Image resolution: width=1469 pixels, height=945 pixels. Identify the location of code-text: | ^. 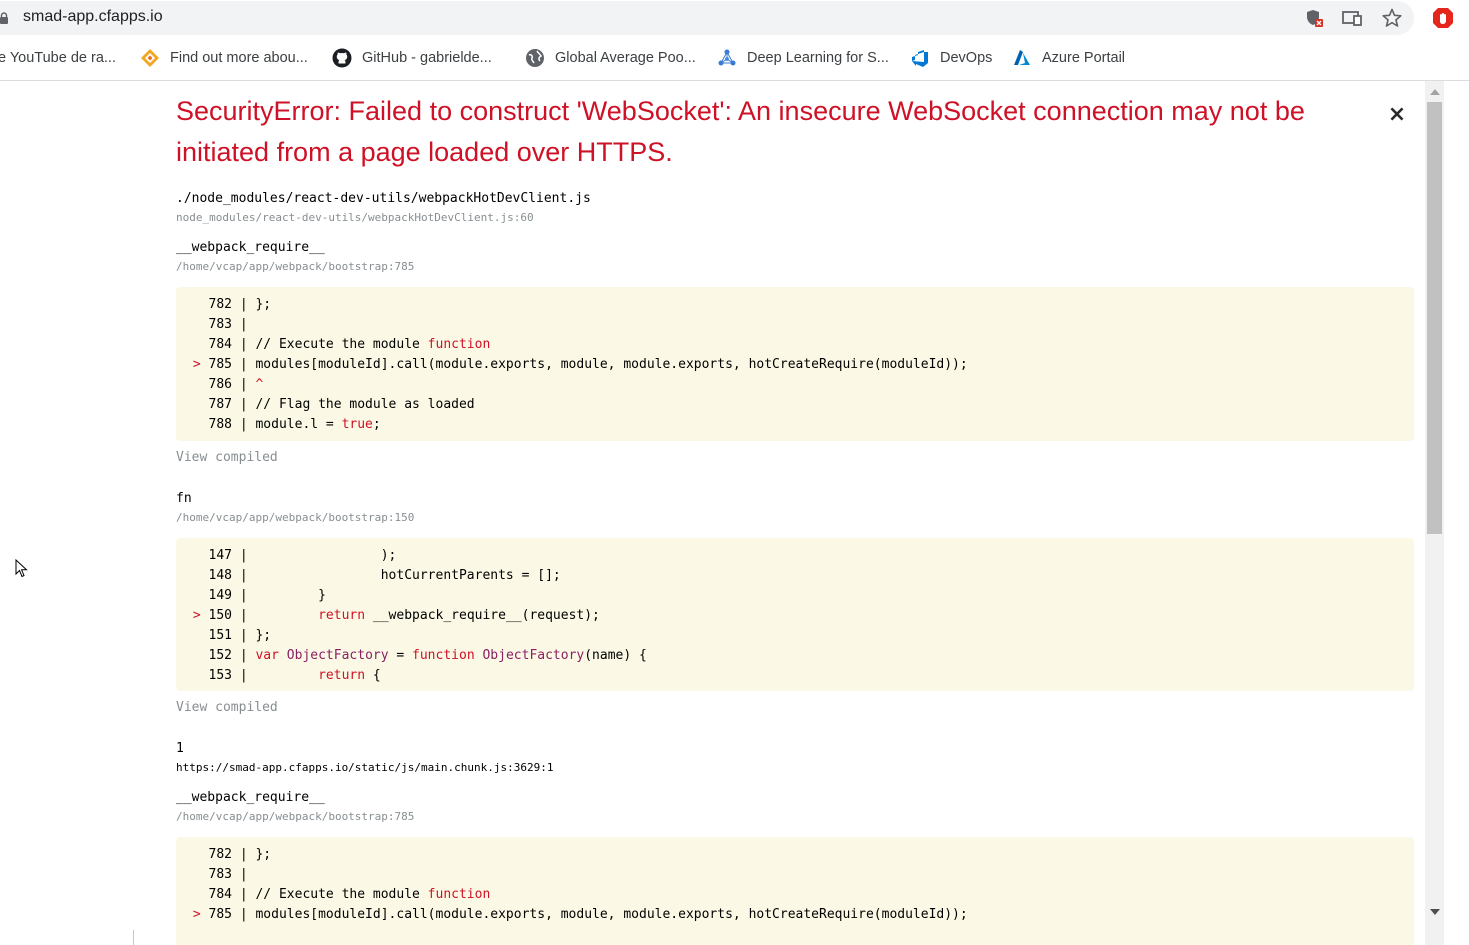
(251, 384).